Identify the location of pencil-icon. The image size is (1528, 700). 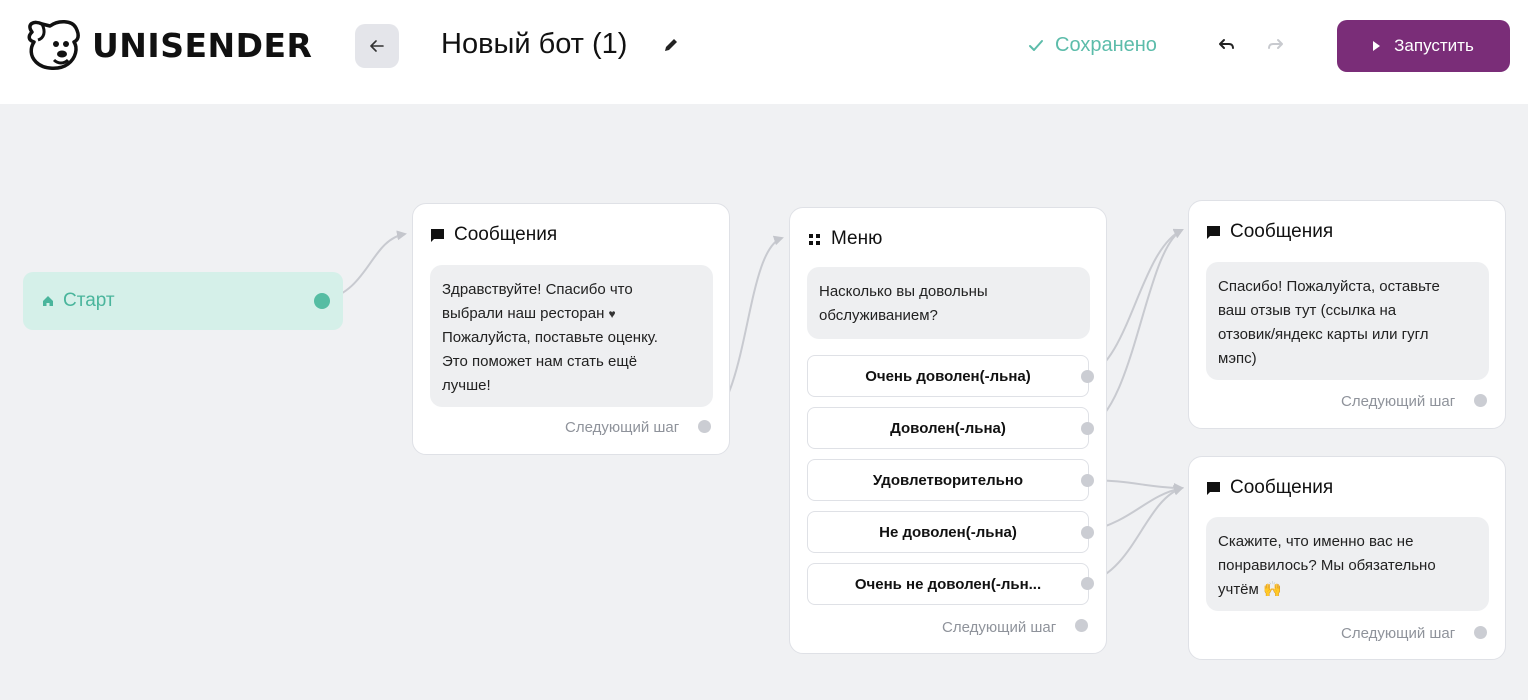
(671, 45).